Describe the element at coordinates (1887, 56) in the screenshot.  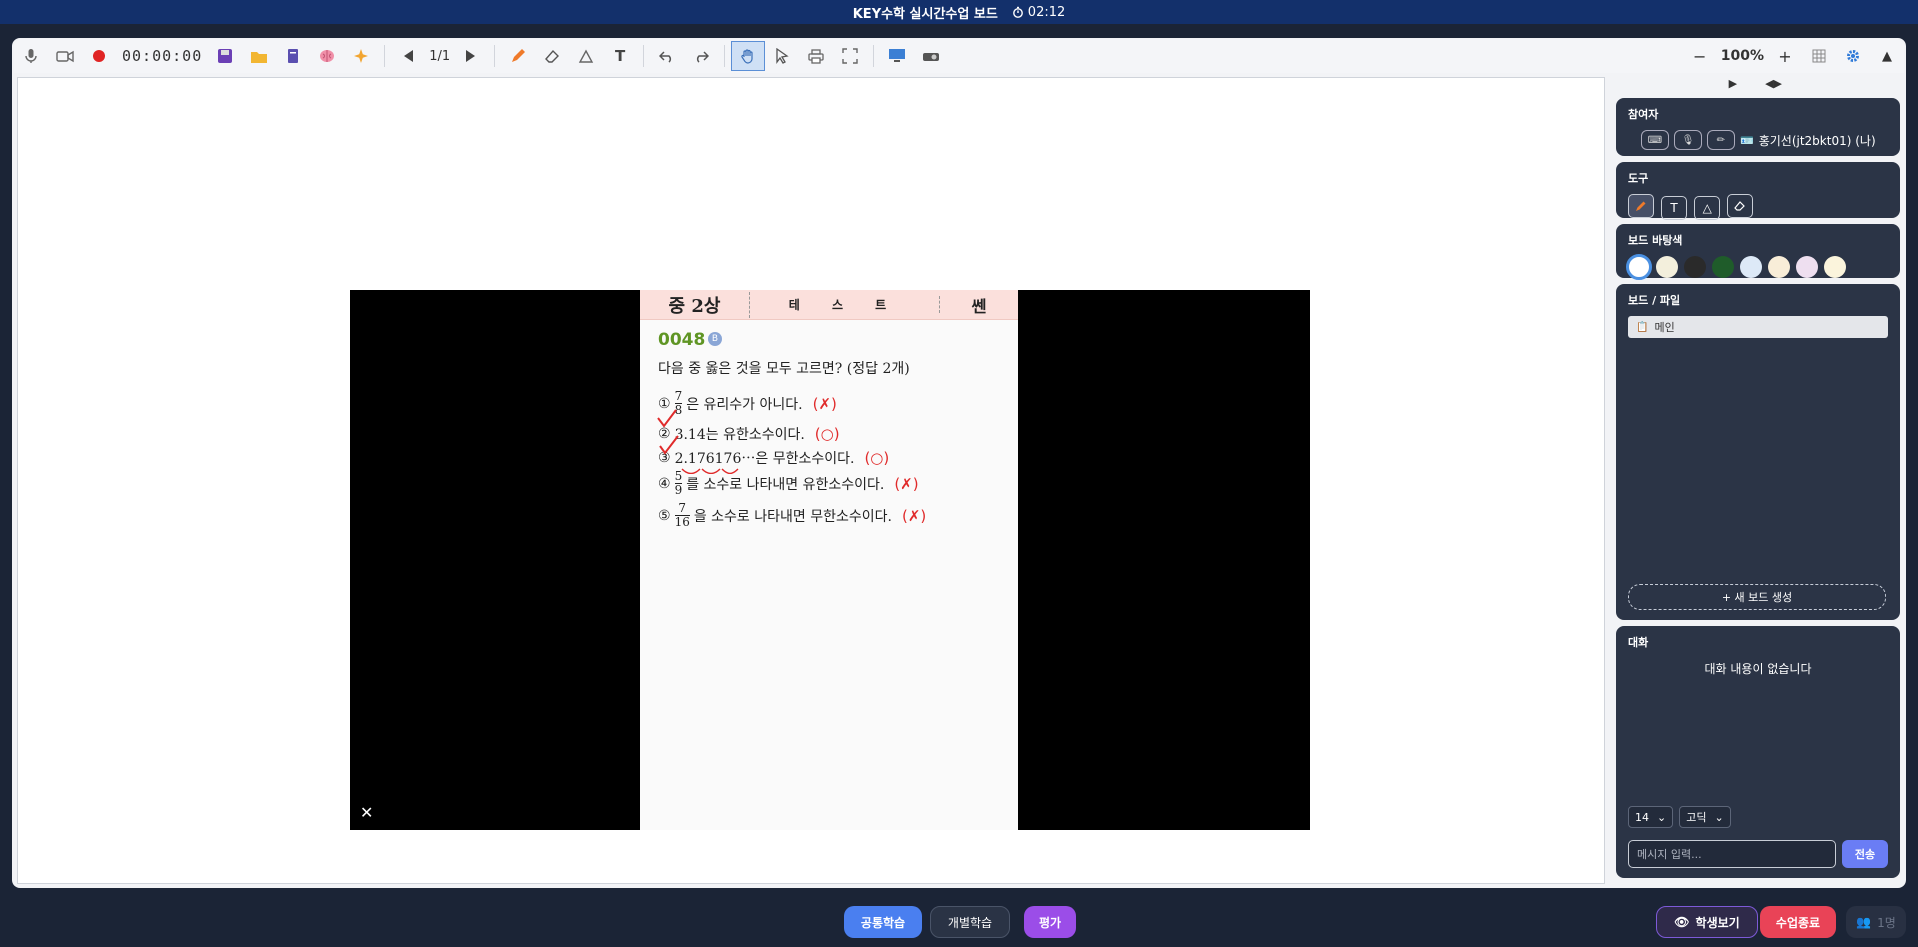
I see `collapse-toolbar-button: ▲` at that location.